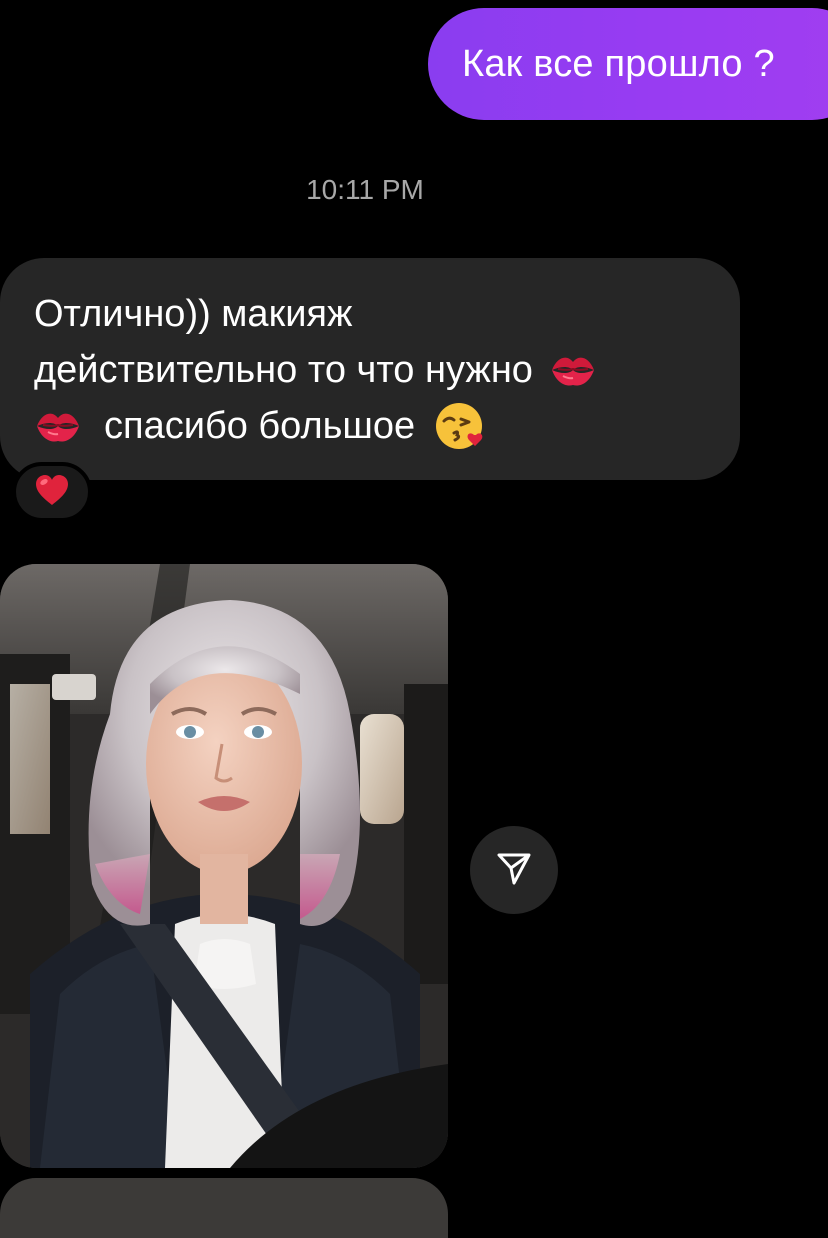 Image resolution: width=828 pixels, height=1238 pixels. I want to click on red-heart-icon, so click(52, 492).